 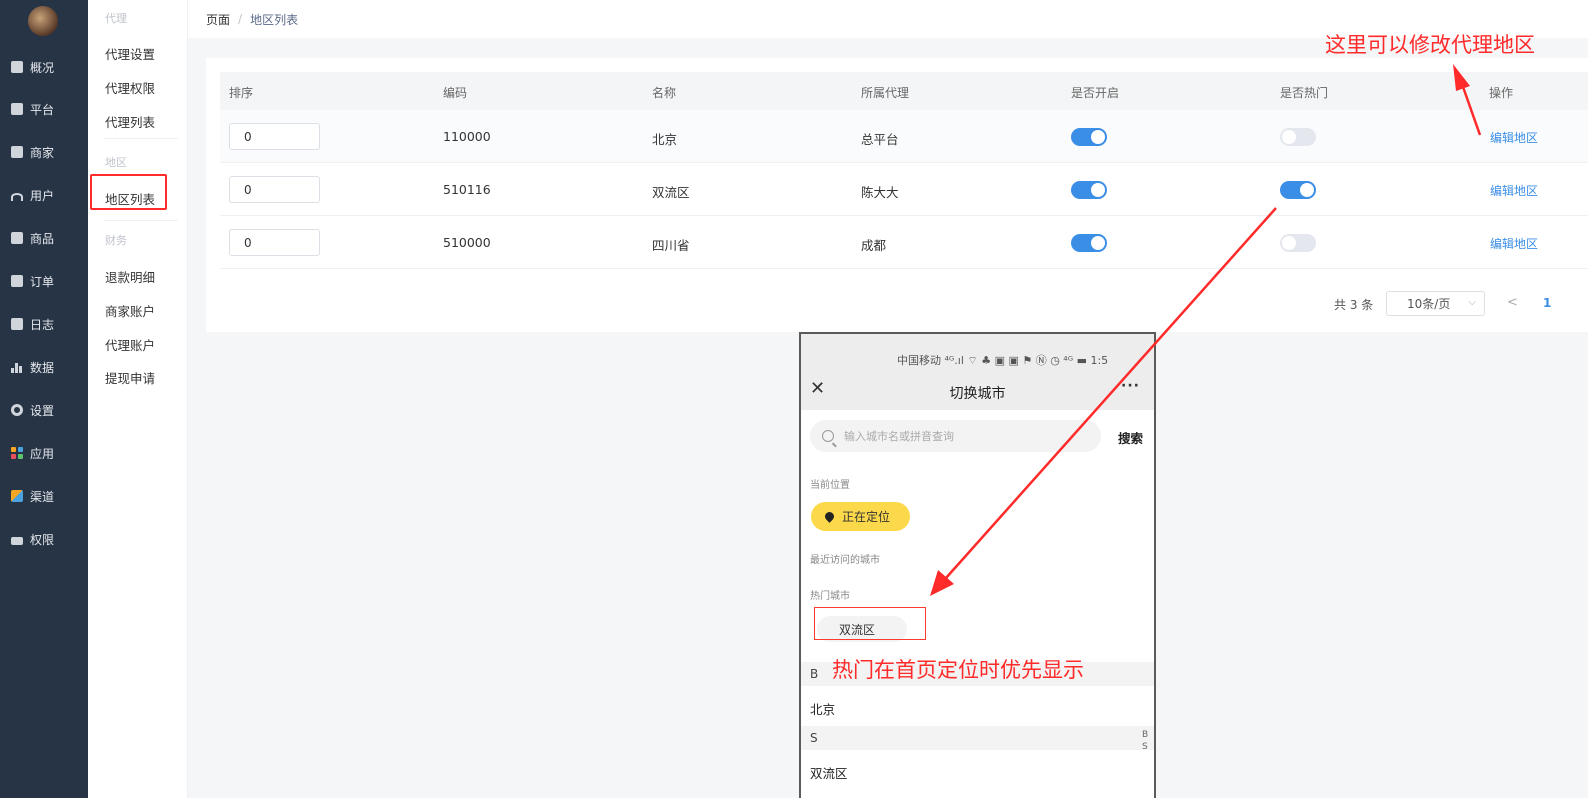 I want to click on hot-city-highlight-box, so click(x=870, y=623).